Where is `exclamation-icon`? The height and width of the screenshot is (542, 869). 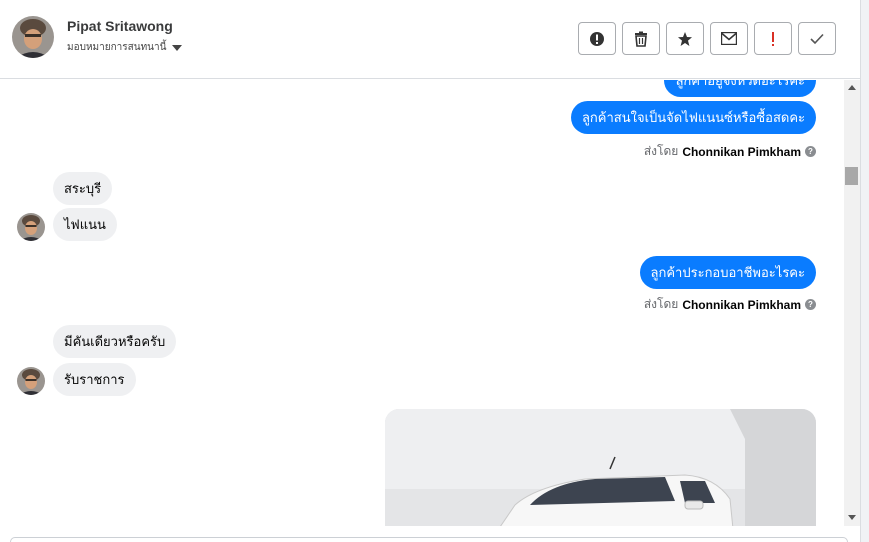
exclamation-icon is located at coordinates (773, 38).